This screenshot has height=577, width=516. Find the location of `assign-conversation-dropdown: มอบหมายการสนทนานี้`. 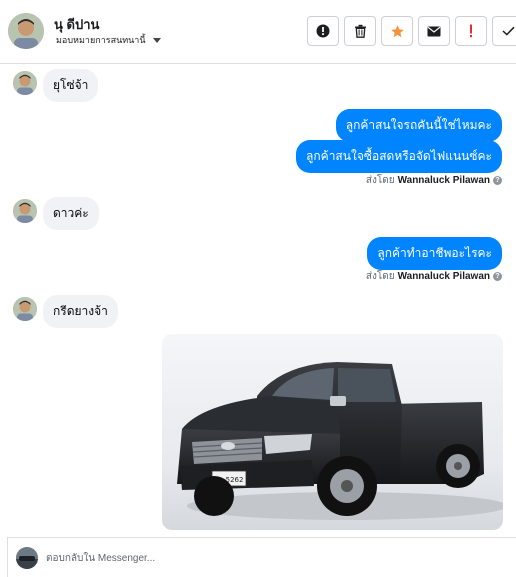

assign-conversation-dropdown: มอบหมายการสนทนานี้ is located at coordinates (108, 40).